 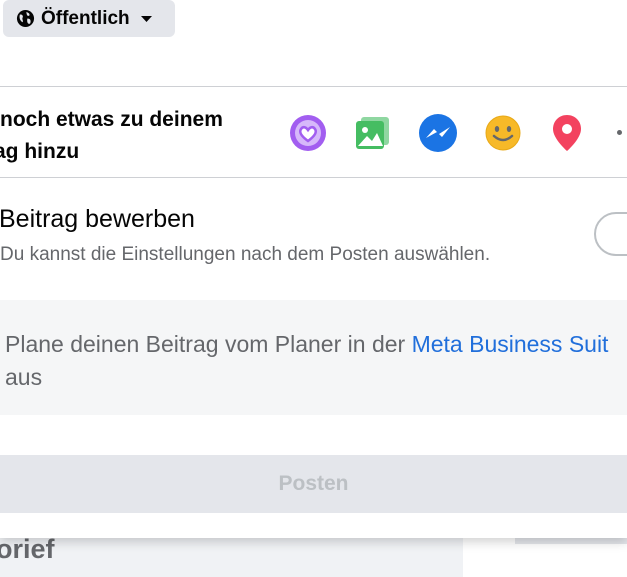 What do you see at coordinates (40, 151) in the screenshot?
I see `add-to-post-line2: ag hinzu` at bounding box center [40, 151].